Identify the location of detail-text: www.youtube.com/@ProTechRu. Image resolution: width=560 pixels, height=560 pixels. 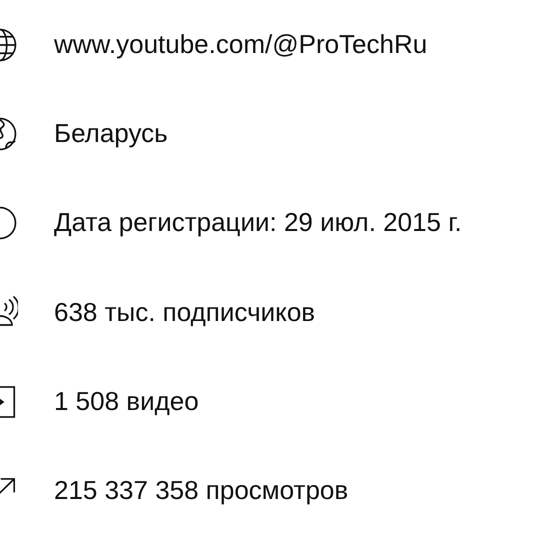
(241, 44).